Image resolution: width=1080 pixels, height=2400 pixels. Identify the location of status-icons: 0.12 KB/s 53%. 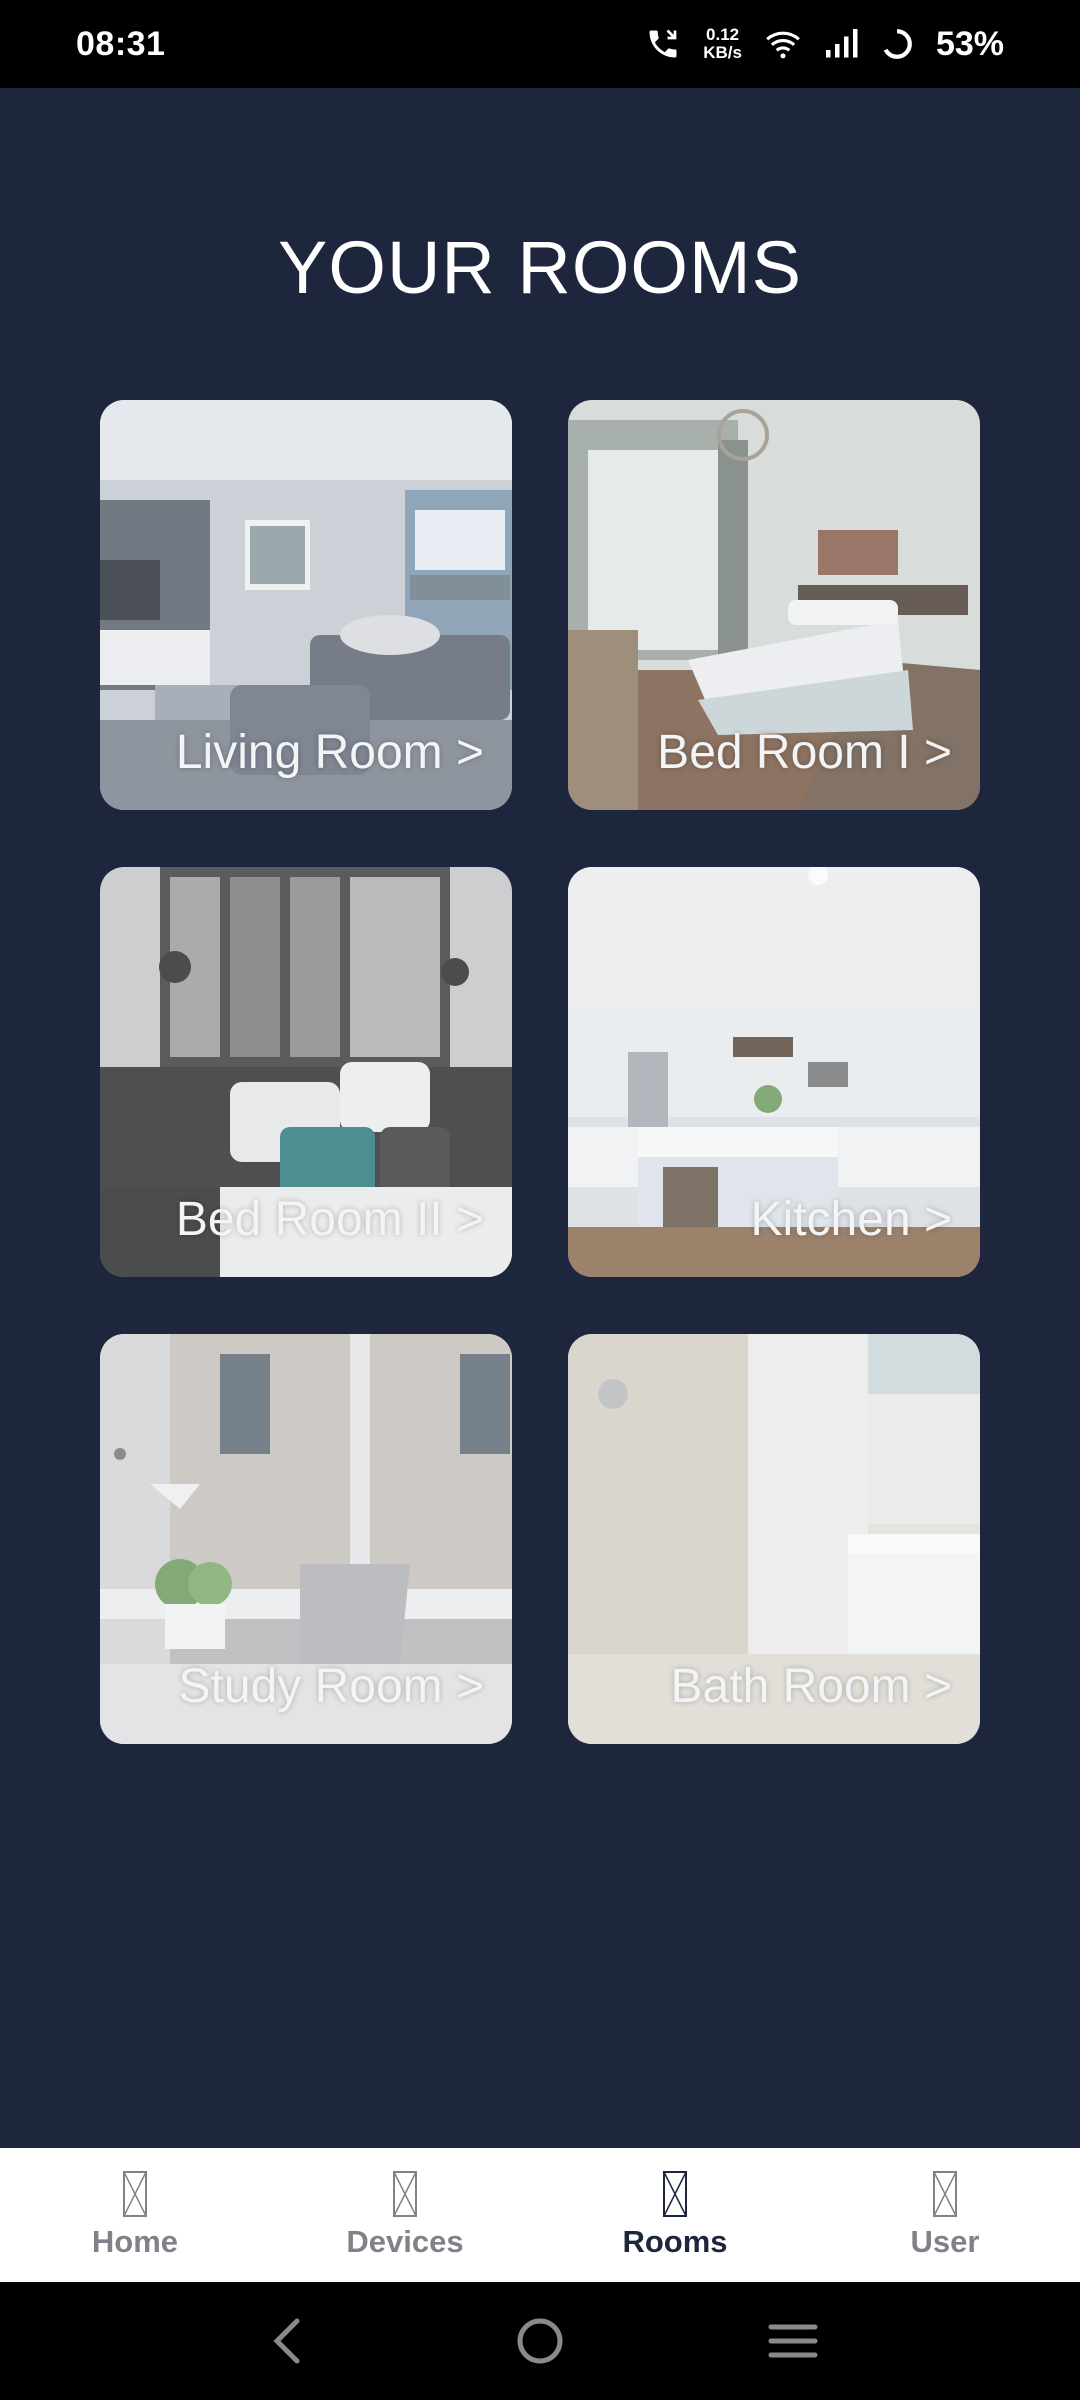
(824, 44).